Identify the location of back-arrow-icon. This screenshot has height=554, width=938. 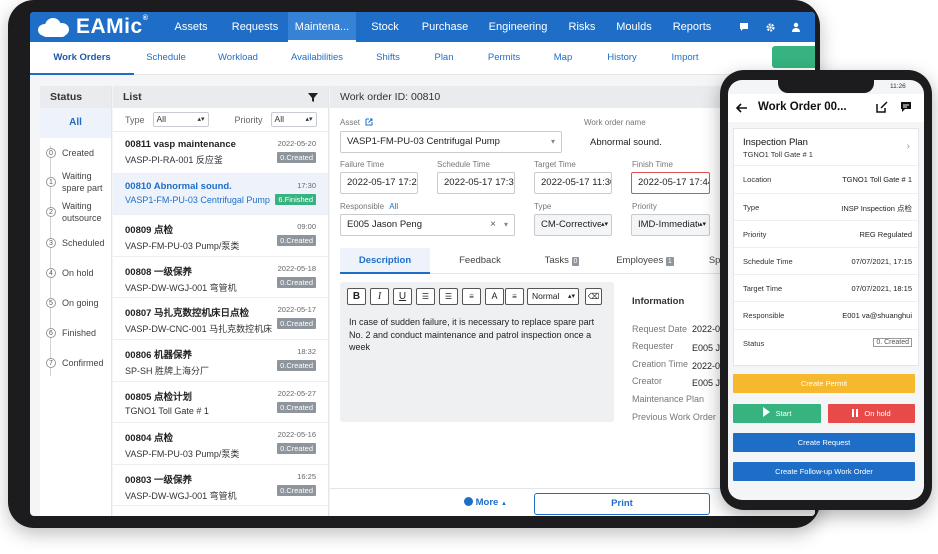
(741, 108).